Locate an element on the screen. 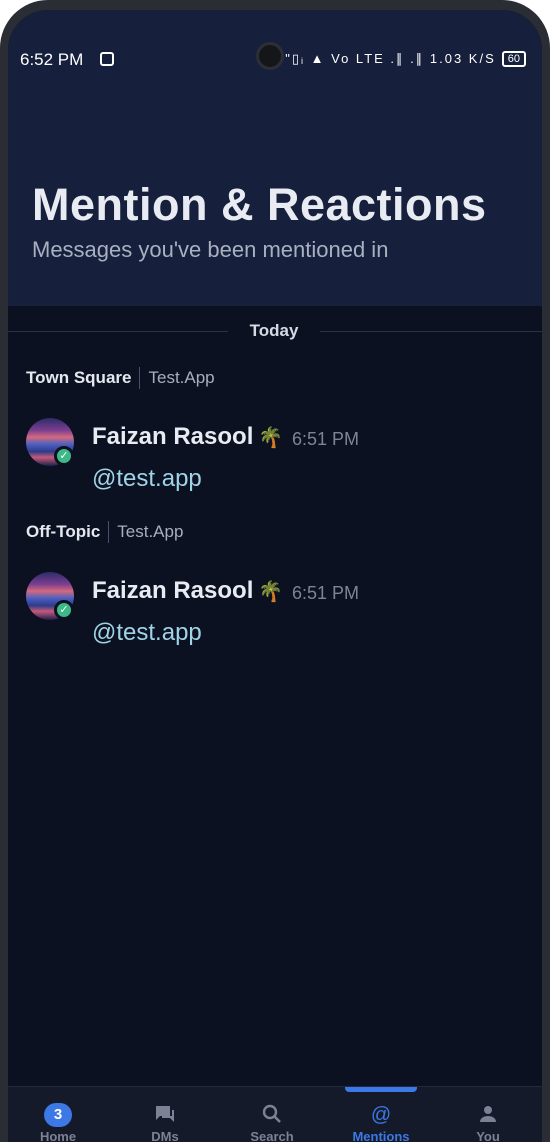 The height and width of the screenshot is (1142, 550). status-indicators: "▯ᵢ ▲ Vo LTE .∥ .∥ 1.03 K/S 60 is located at coordinates (405, 59).